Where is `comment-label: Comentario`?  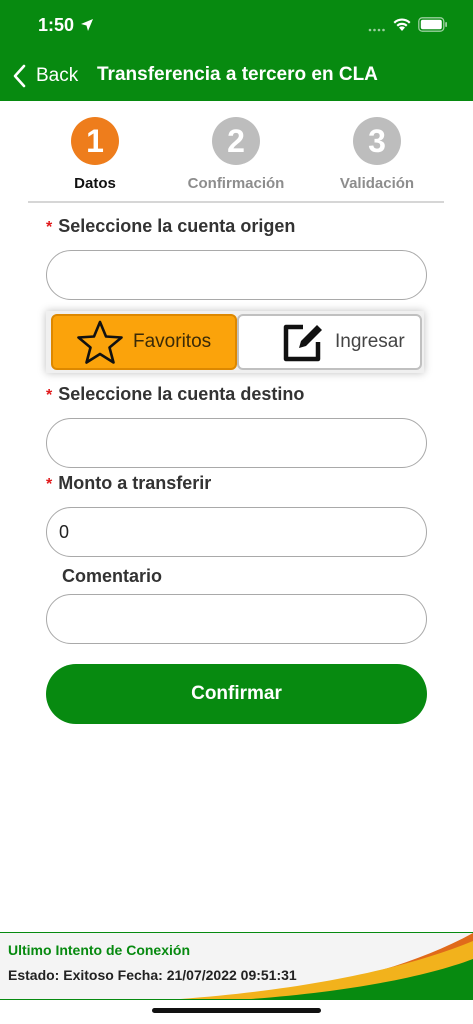
comment-label: Comentario is located at coordinates (112, 576).